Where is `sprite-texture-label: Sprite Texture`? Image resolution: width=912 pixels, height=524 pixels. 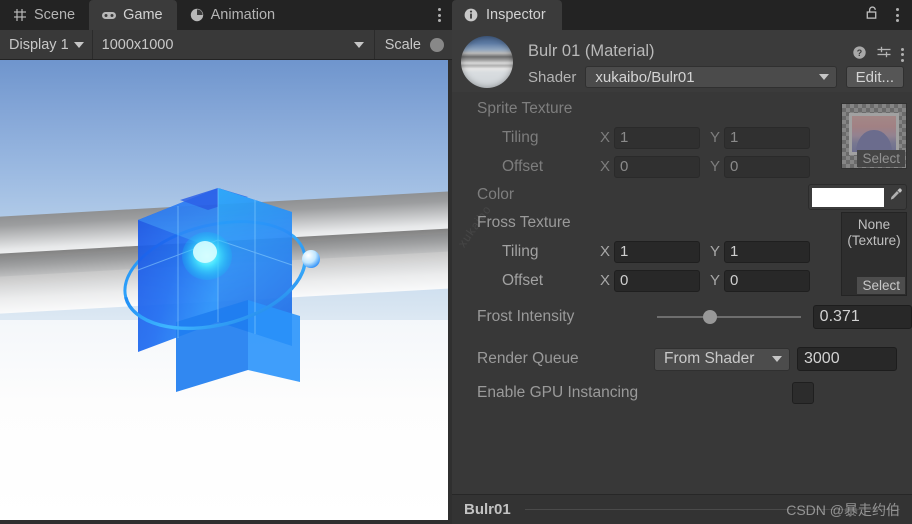
sprite-texture-label: Sprite Texture is located at coordinates (525, 108).